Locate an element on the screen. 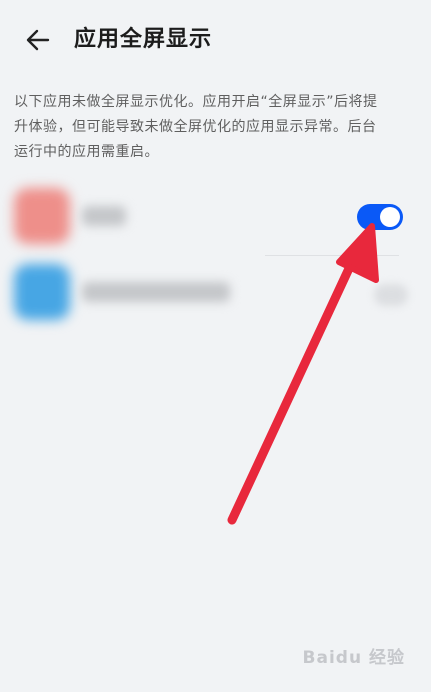 The height and width of the screenshot is (692, 431). row-divider is located at coordinates (332, 255).